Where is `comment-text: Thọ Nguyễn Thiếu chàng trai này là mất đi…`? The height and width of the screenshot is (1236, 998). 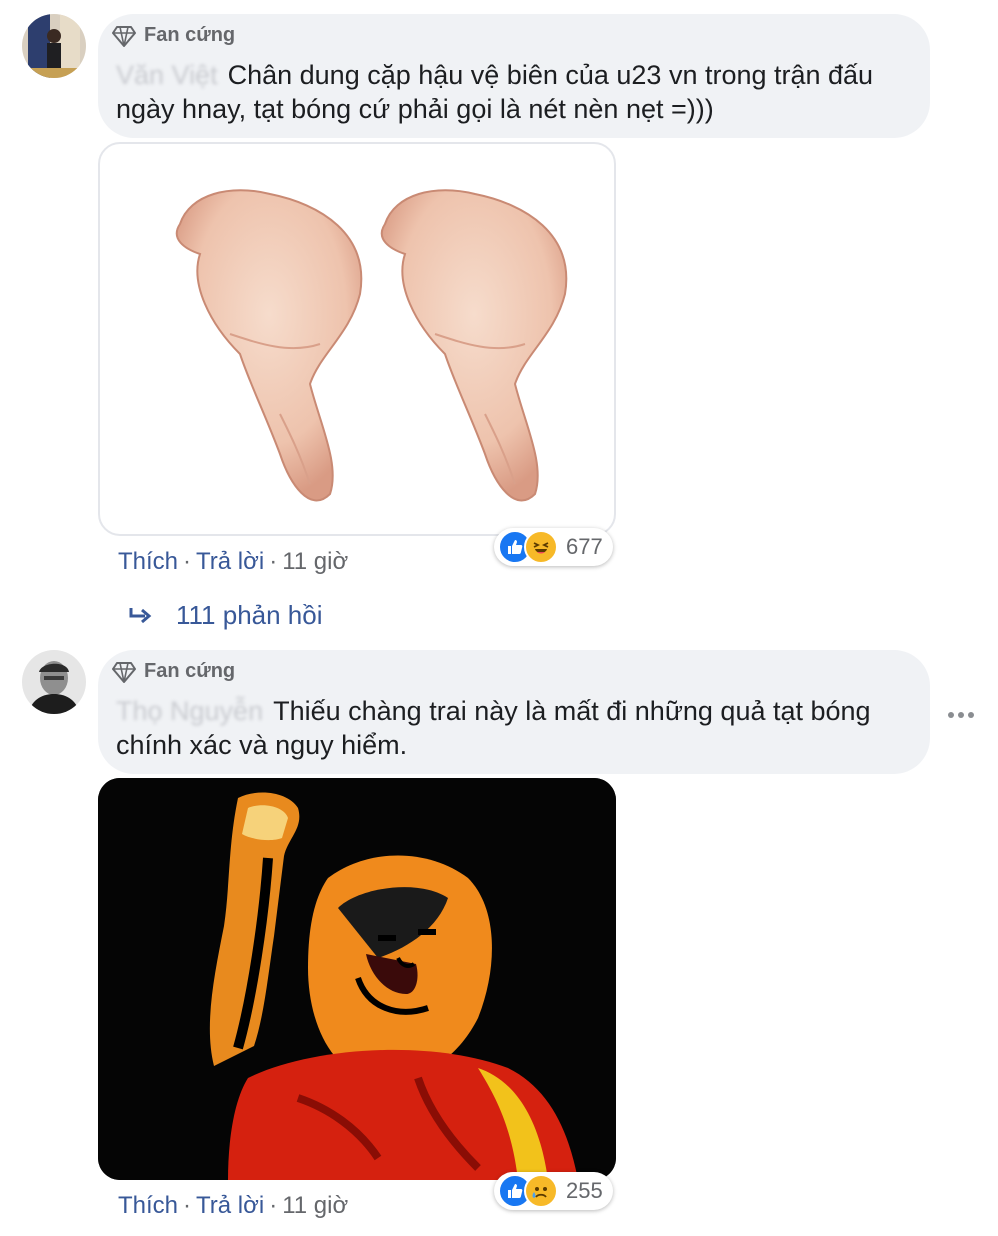
comment-text: Thọ Nguyễn Thiếu chàng trai này là mất đi… is located at coordinates (508, 728).